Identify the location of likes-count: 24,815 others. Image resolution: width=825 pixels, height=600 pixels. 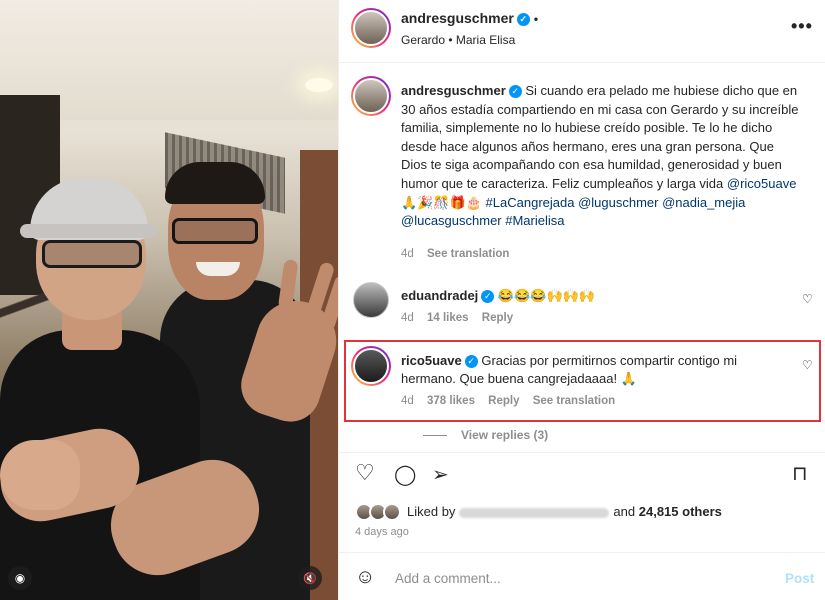
(680, 511).